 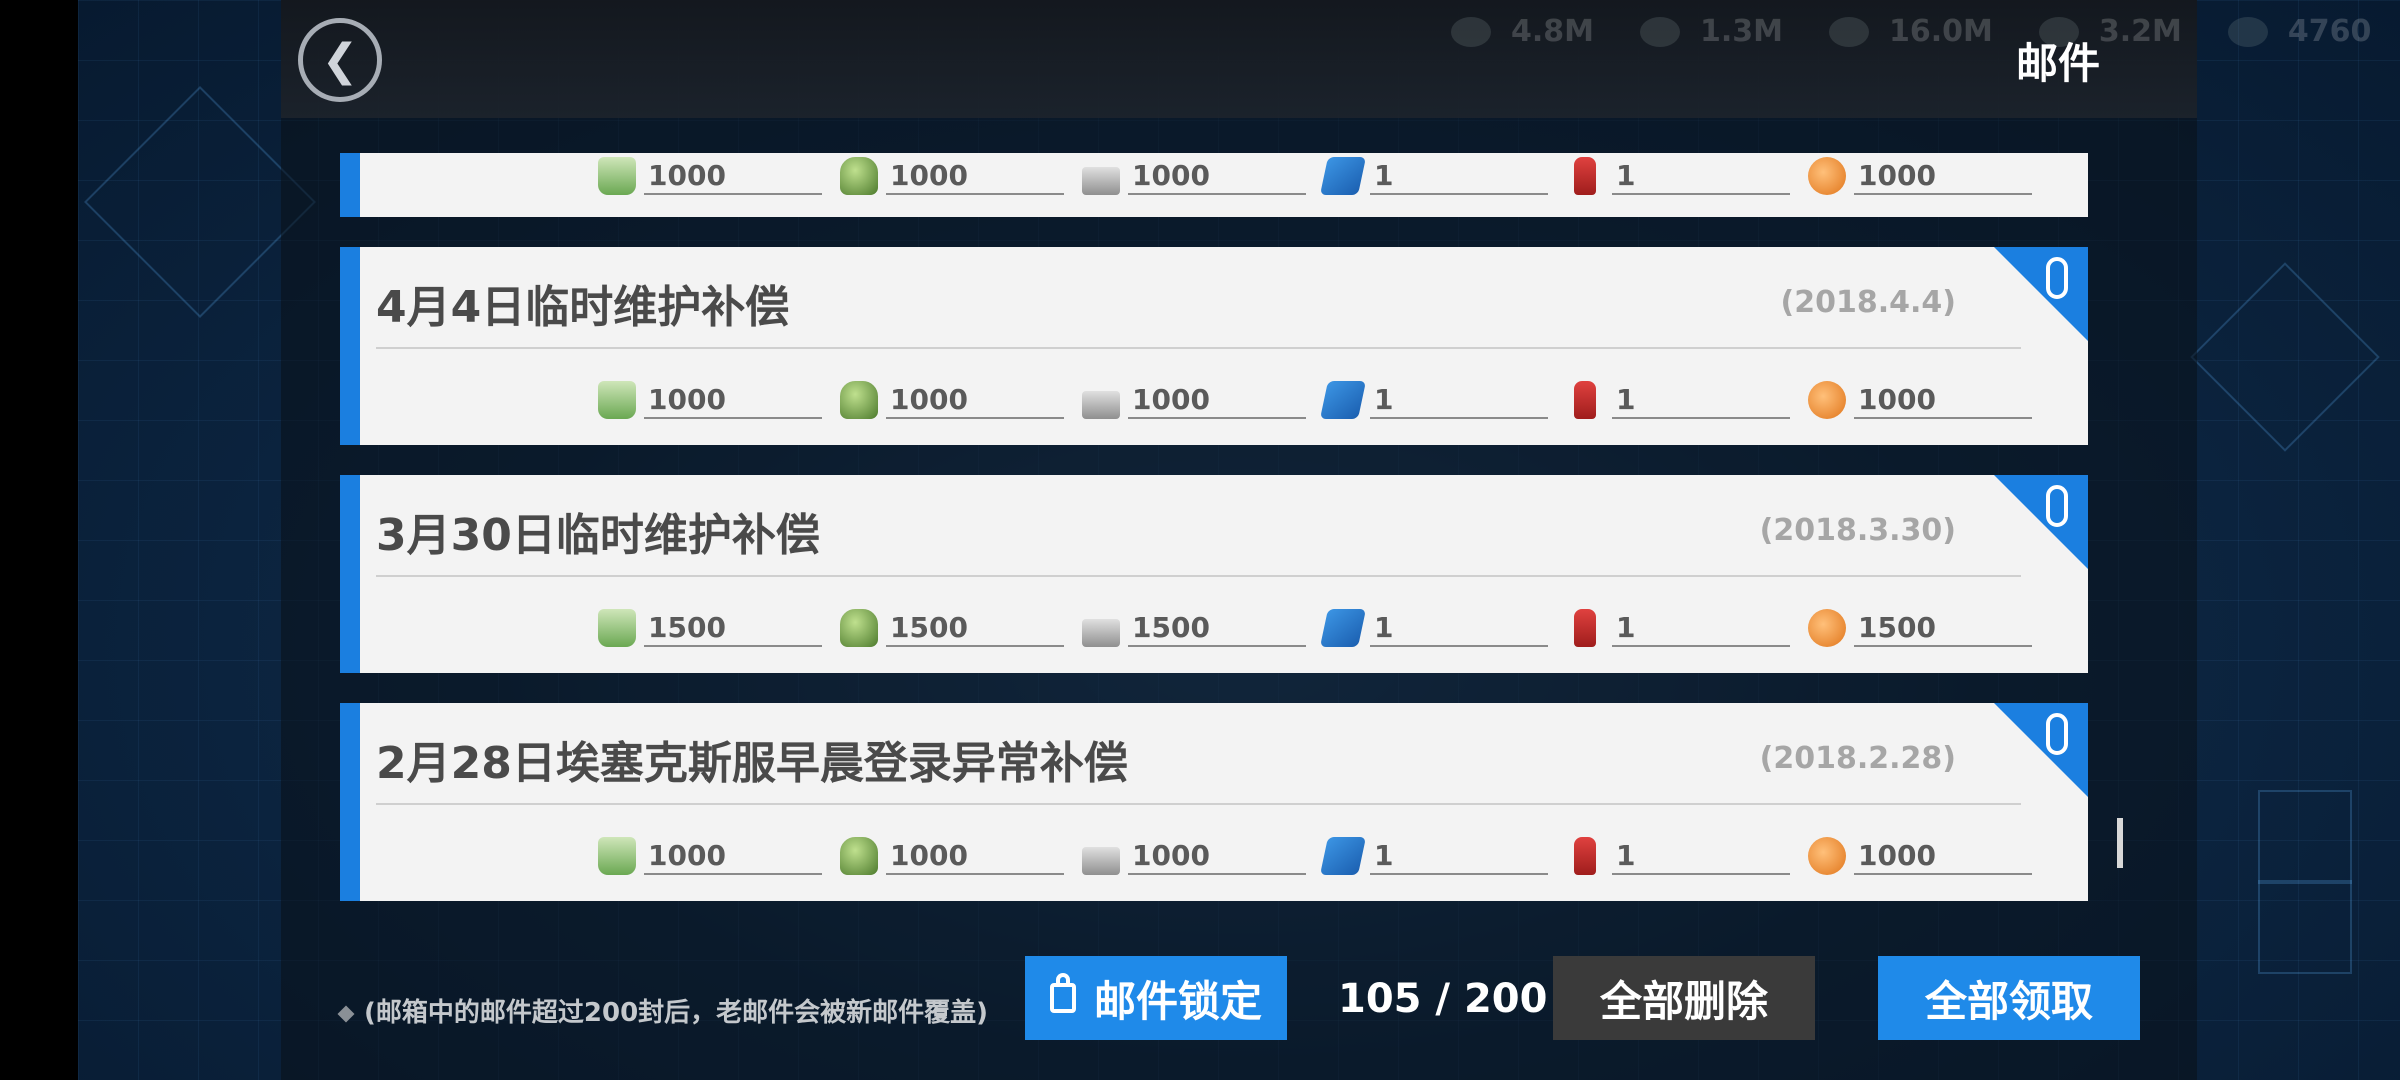 I want to click on delete-all-button: 全部删除, so click(x=1684, y=998).